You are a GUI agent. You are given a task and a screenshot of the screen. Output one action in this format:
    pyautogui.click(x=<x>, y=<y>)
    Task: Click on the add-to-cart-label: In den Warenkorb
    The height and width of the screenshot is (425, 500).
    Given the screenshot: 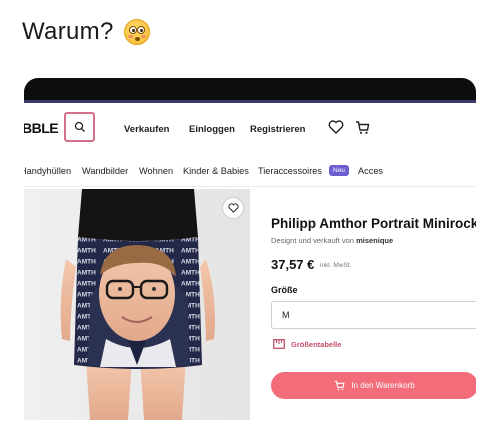 What is the action you would take?
    pyautogui.click(x=383, y=385)
    